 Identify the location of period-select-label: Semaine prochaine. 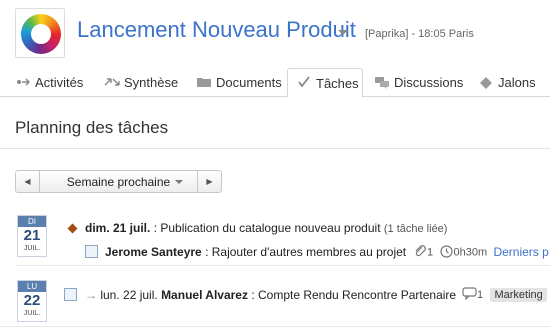
(118, 181).